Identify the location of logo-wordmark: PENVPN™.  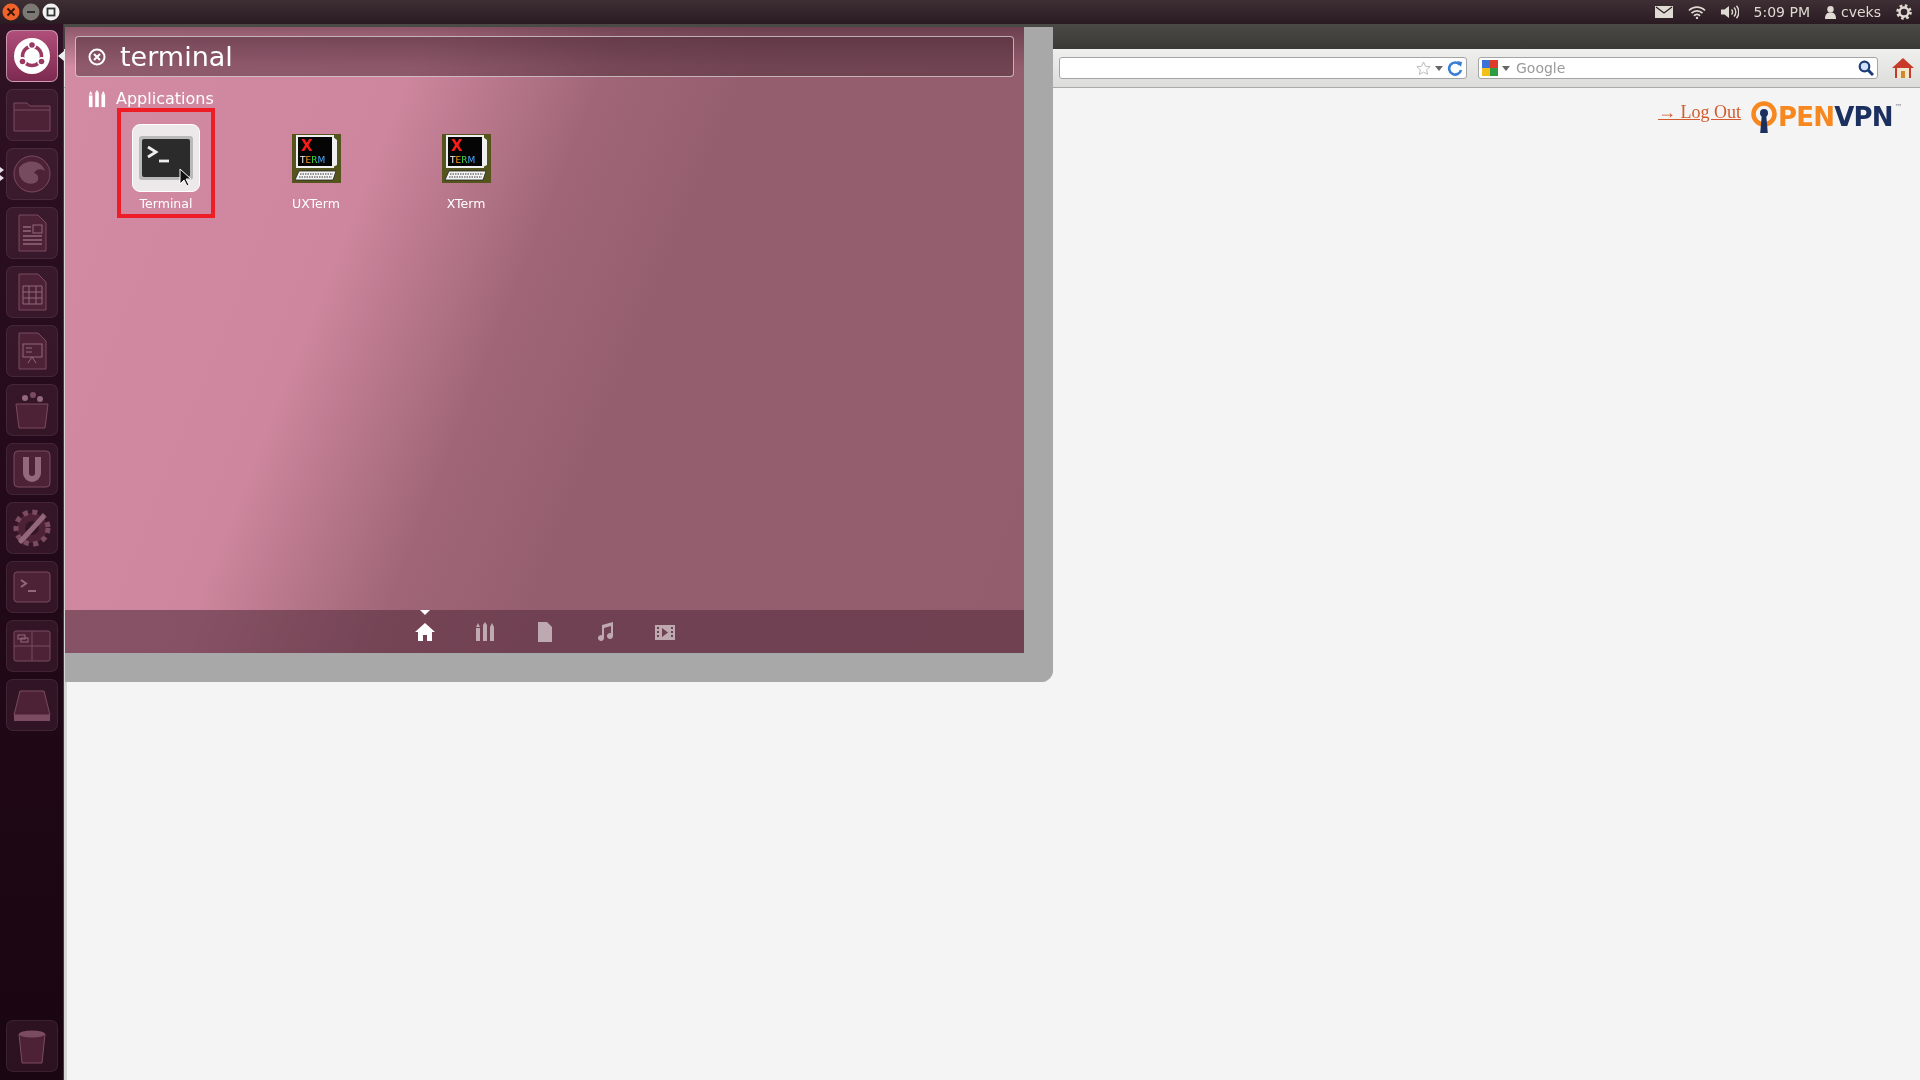
(1840, 117).